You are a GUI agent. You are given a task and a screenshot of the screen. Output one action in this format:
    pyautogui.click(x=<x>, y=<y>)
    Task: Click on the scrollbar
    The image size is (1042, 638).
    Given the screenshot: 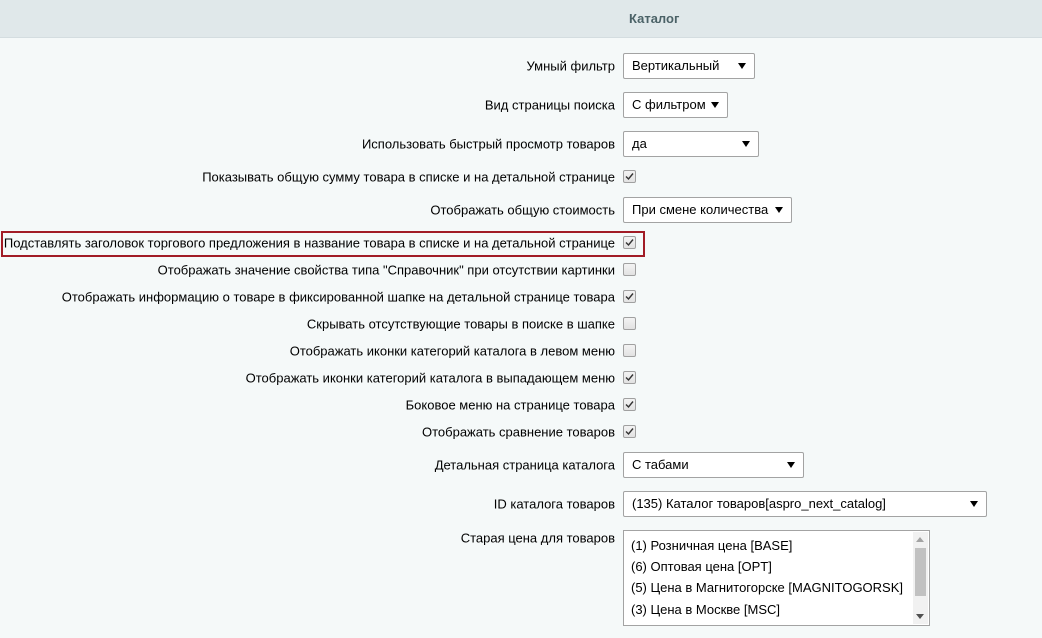 What is the action you would take?
    pyautogui.click(x=920, y=578)
    